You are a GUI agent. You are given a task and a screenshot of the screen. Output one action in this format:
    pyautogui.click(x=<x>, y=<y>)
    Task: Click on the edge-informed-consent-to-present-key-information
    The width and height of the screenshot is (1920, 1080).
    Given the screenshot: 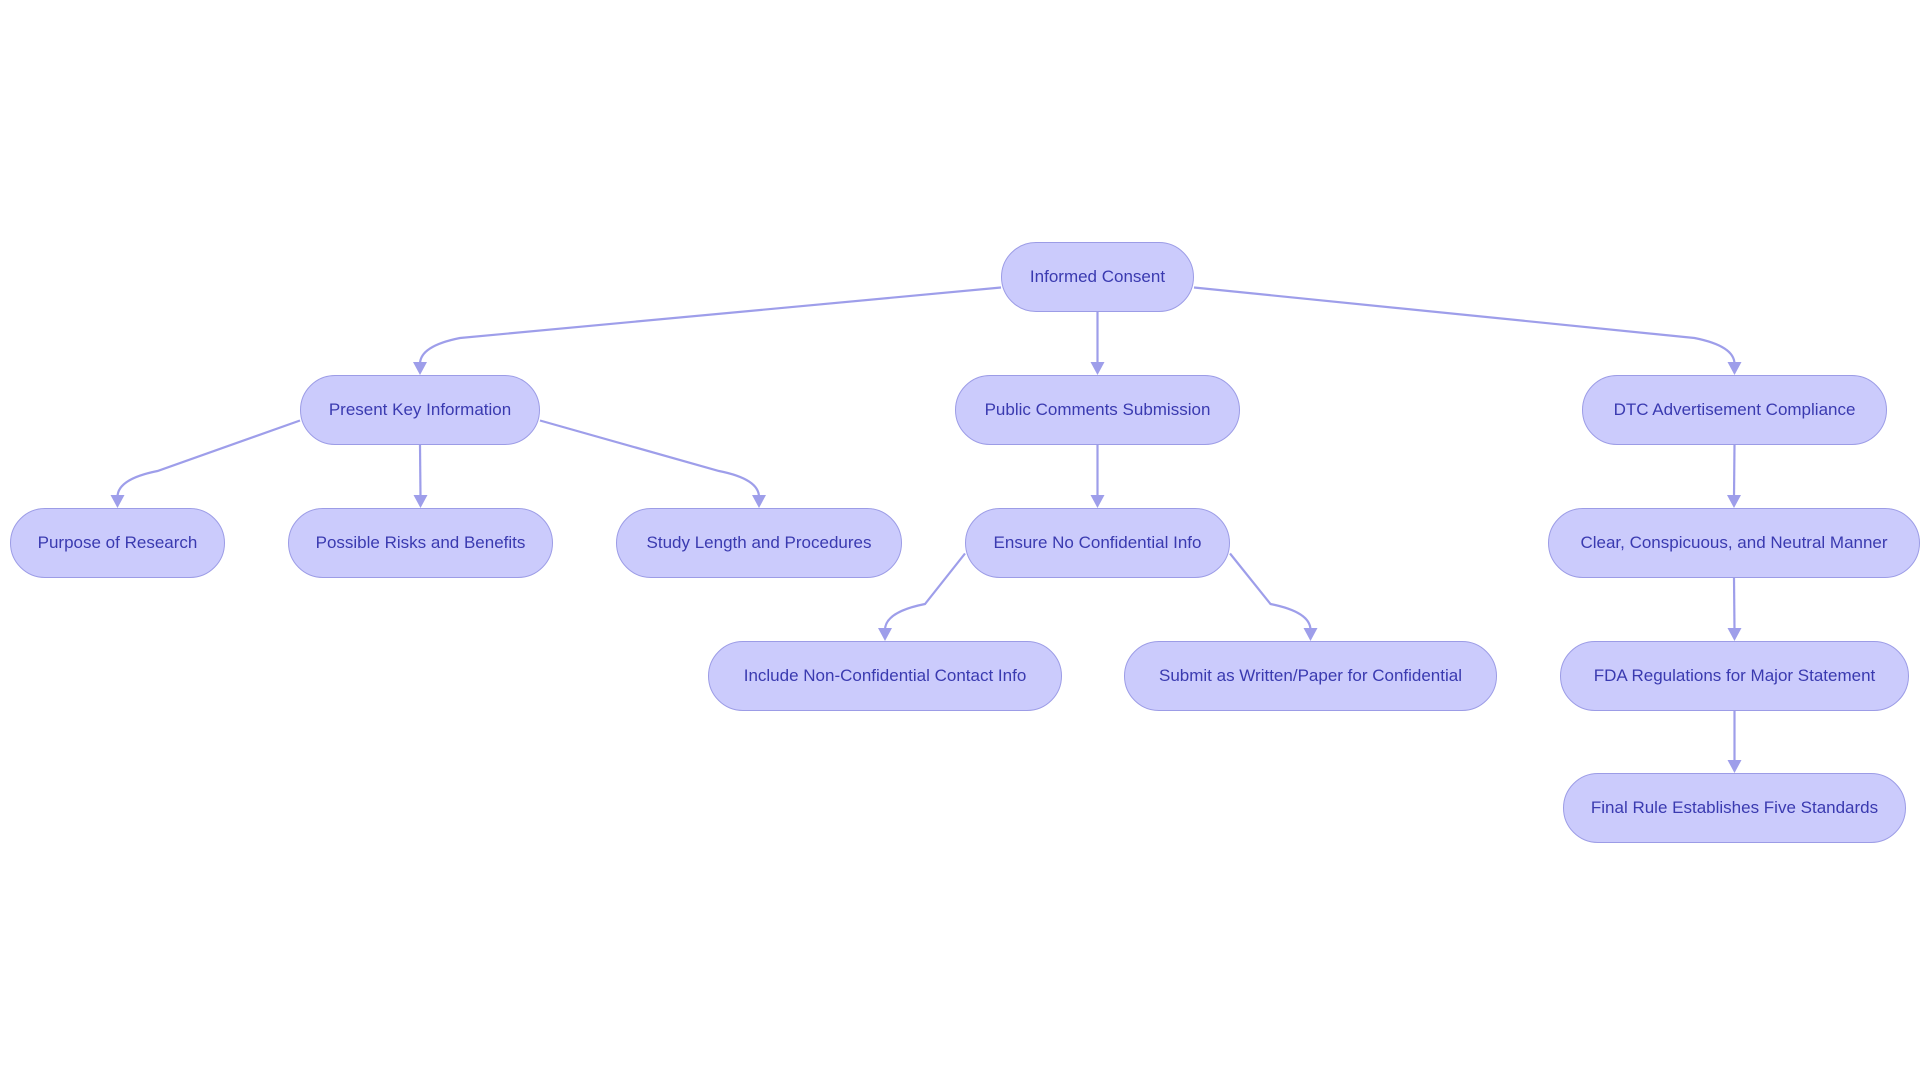 What is the action you would take?
    pyautogui.click(x=710, y=325)
    